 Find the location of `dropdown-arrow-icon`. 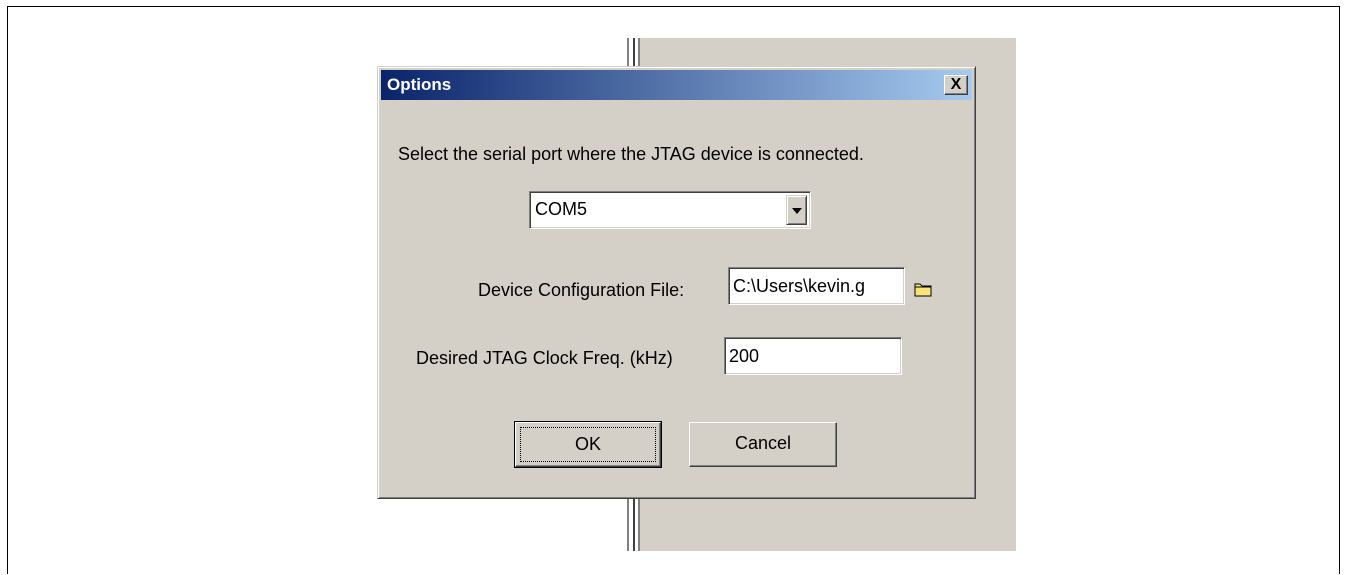

dropdown-arrow-icon is located at coordinates (797, 211).